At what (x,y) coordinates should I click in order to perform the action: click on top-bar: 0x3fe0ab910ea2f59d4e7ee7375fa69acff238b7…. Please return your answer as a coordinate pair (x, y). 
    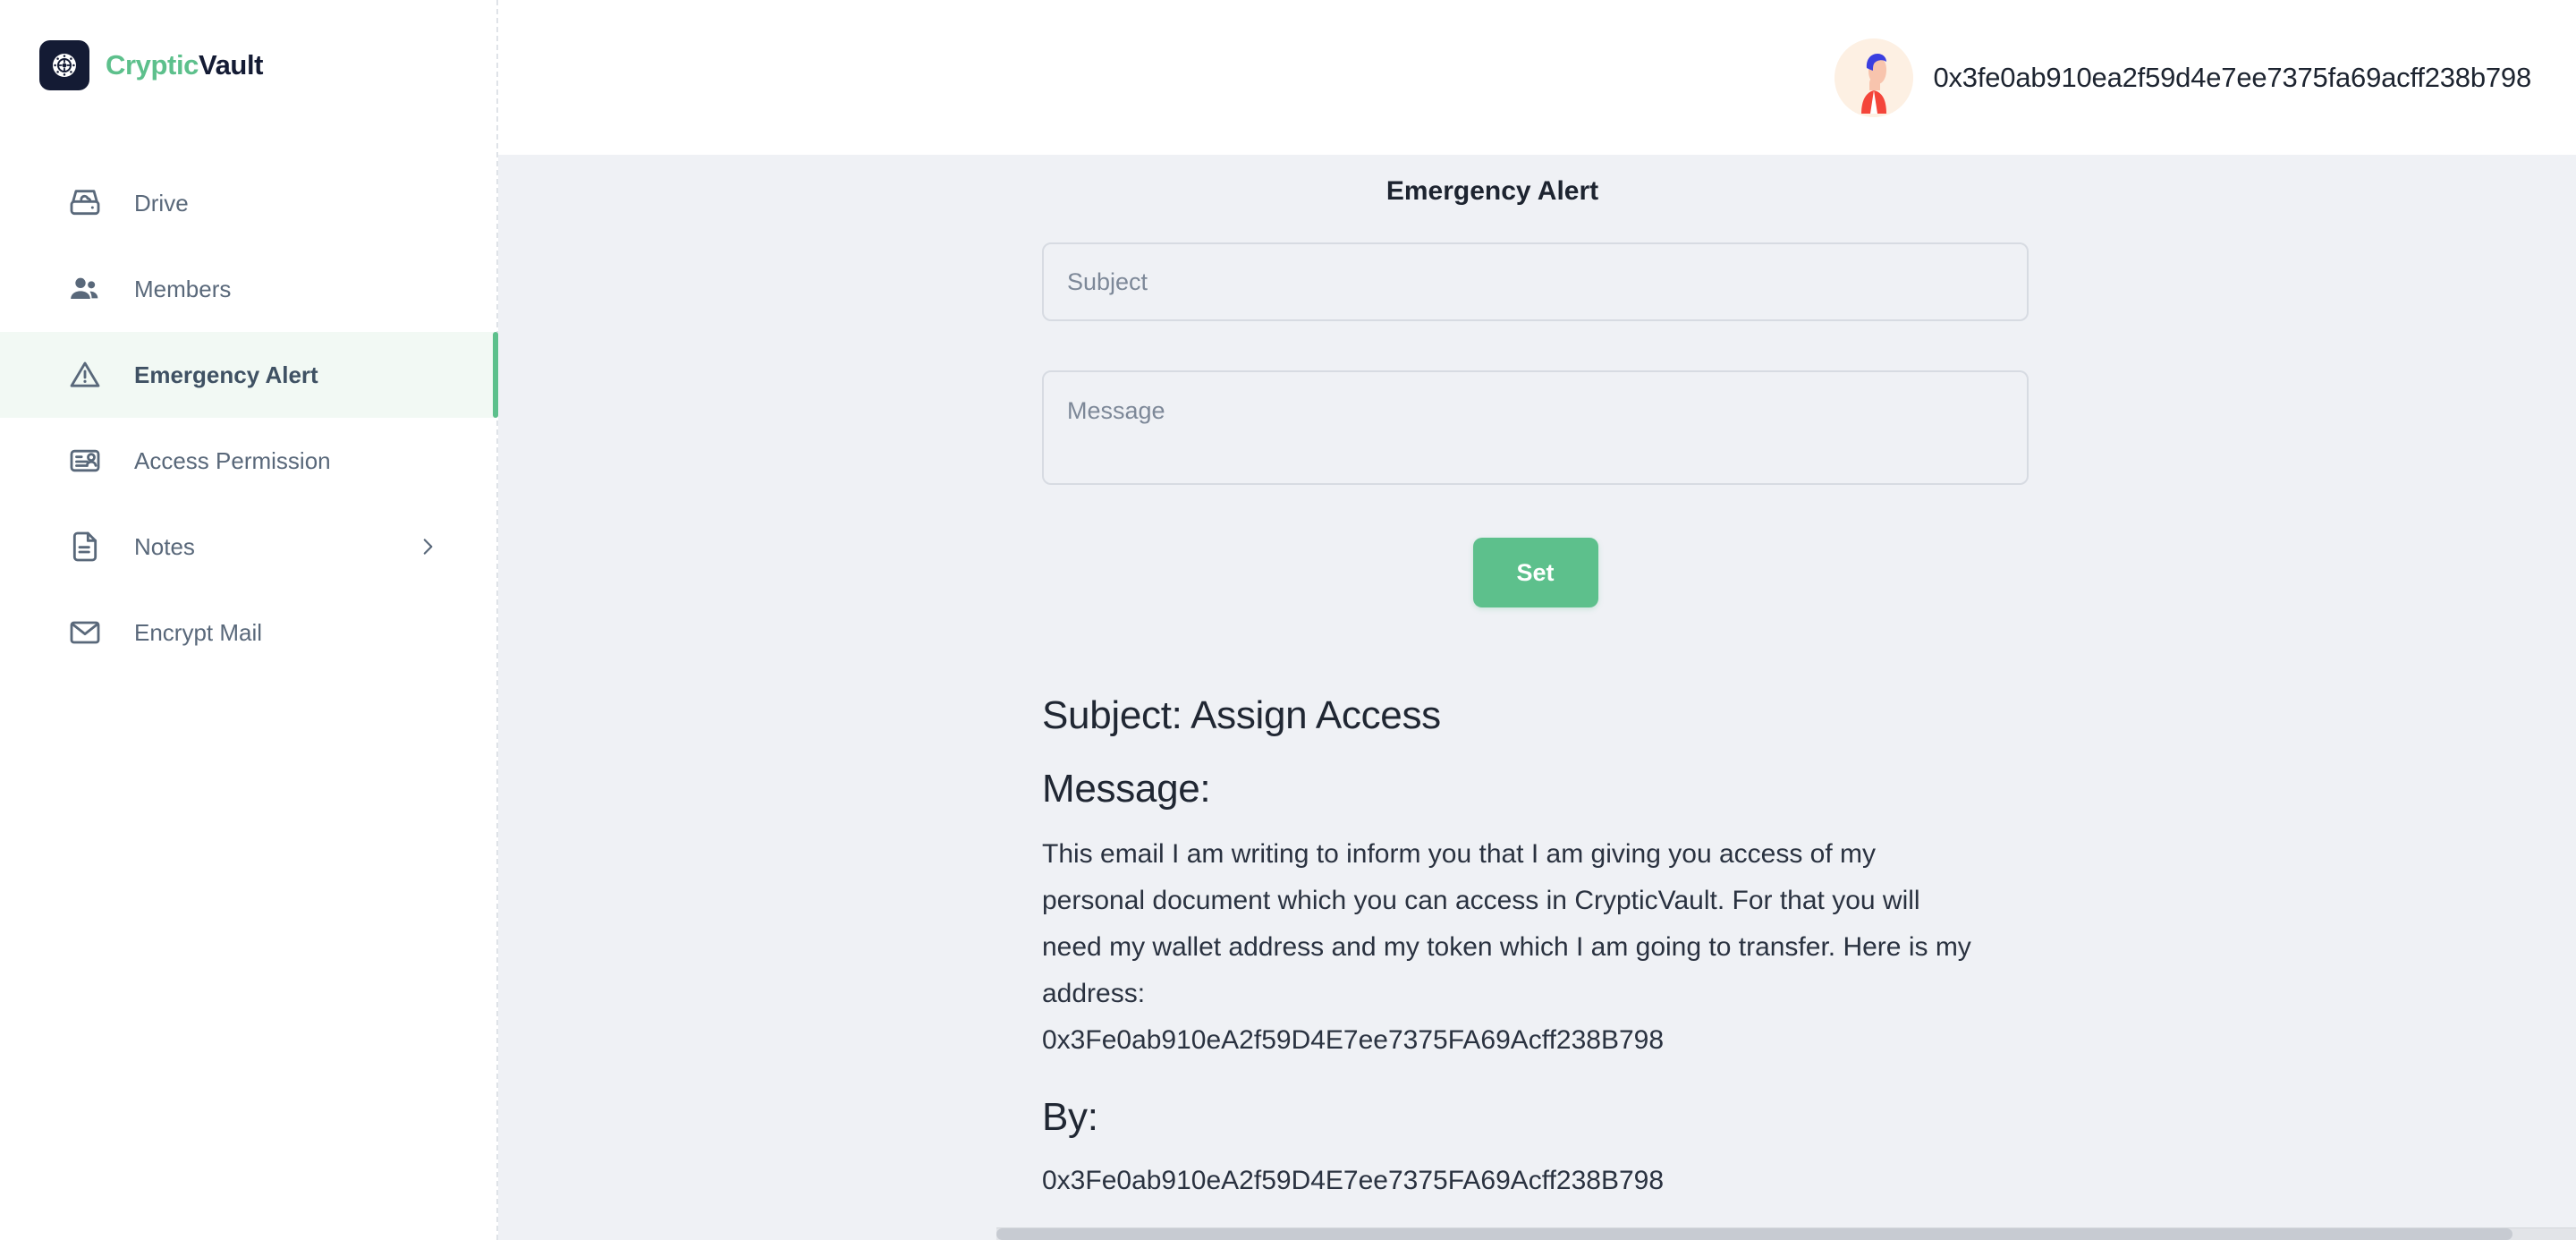
    Looking at the image, I should click on (1537, 77).